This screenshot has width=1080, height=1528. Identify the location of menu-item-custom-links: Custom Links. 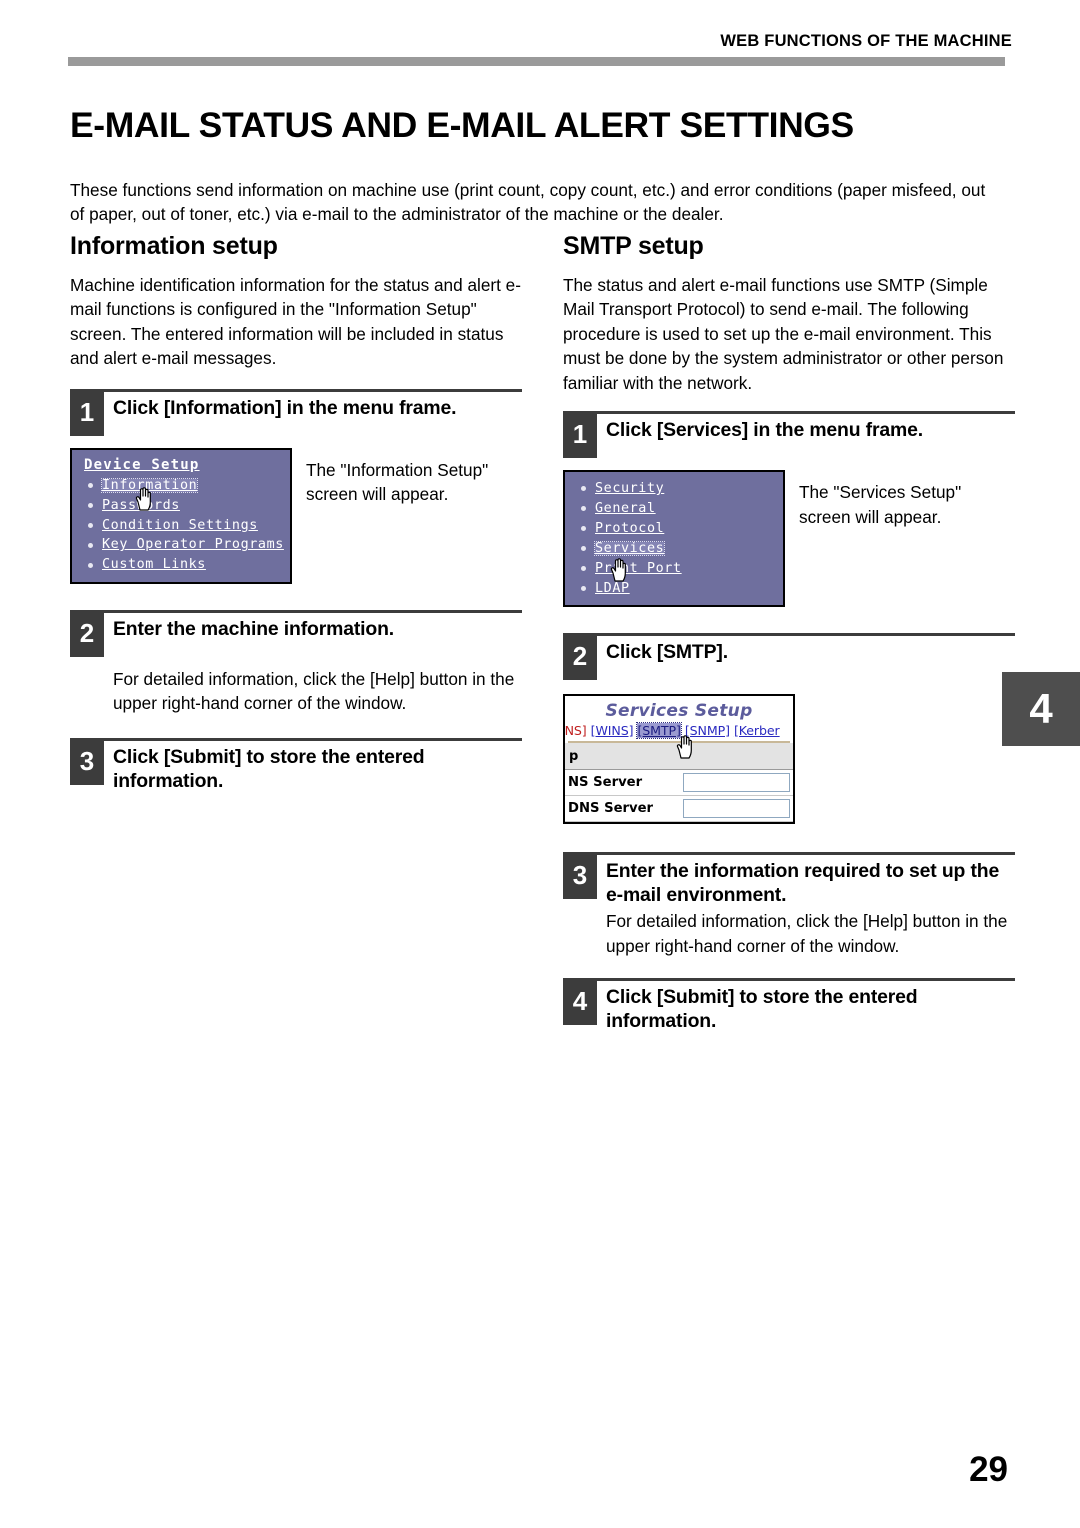
(181, 565).